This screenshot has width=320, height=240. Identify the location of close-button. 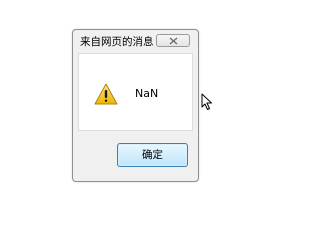
(173, 40).